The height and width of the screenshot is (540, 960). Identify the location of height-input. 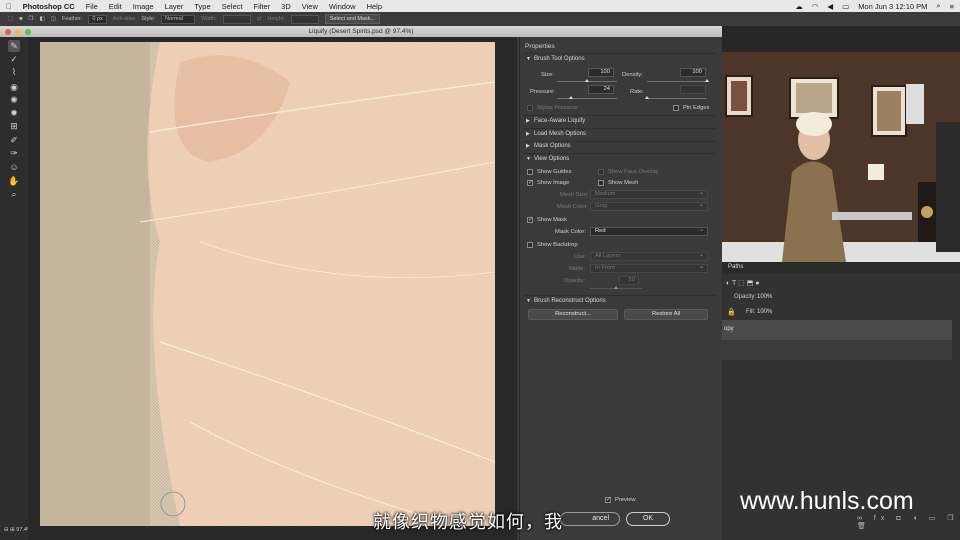
(304, 19).